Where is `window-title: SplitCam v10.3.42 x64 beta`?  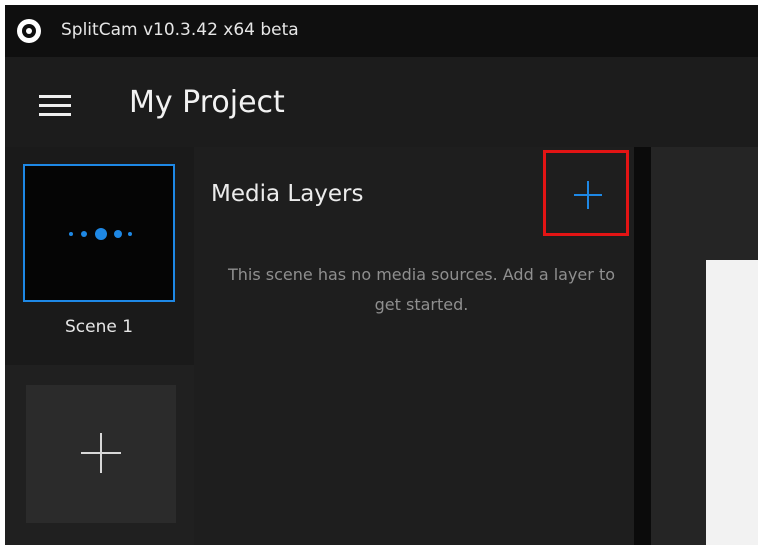 window-title: SplitCam v10.3.42 x64 beta is located at coordinates (180, 30).